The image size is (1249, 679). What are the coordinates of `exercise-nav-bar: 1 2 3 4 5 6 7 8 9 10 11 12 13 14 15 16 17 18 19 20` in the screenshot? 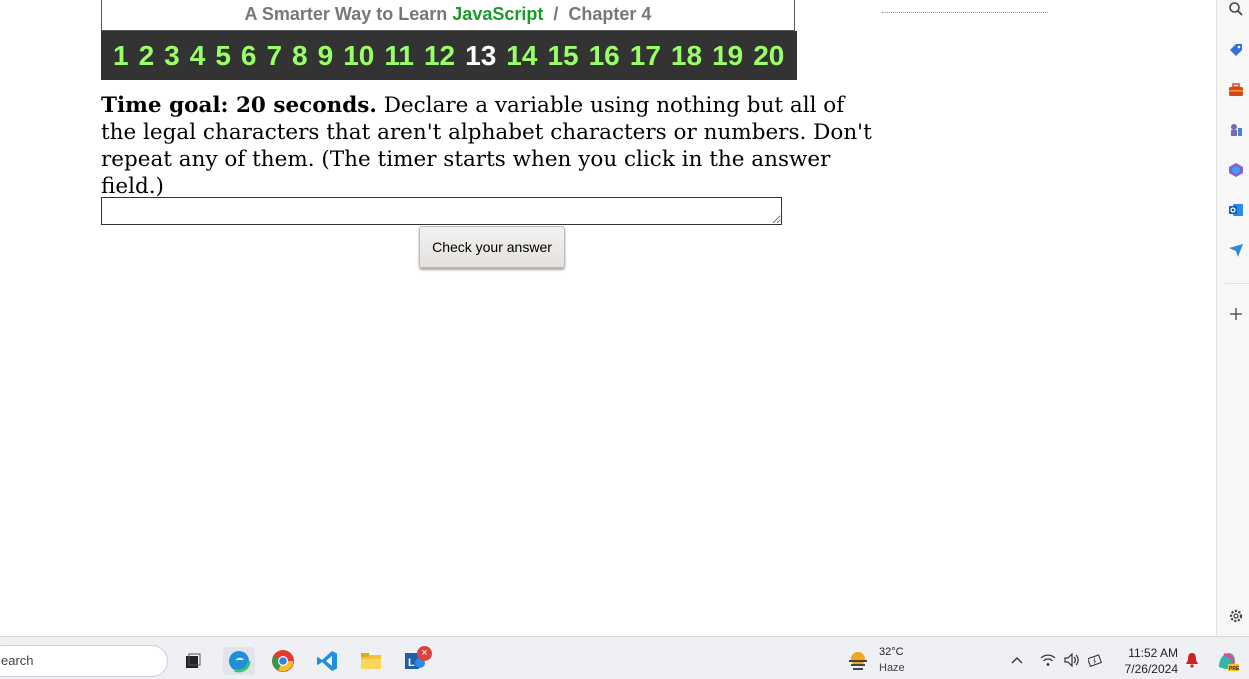 It's located at (449, 55).